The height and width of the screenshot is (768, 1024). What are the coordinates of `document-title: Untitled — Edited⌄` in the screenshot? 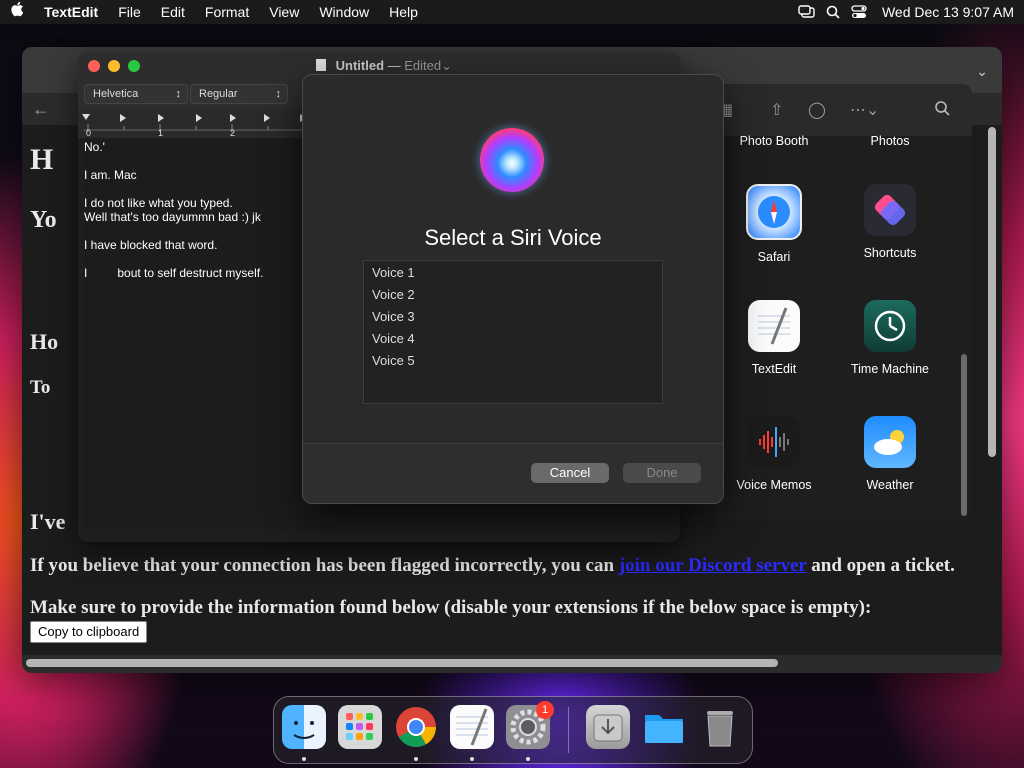 It's located at (384, 66).